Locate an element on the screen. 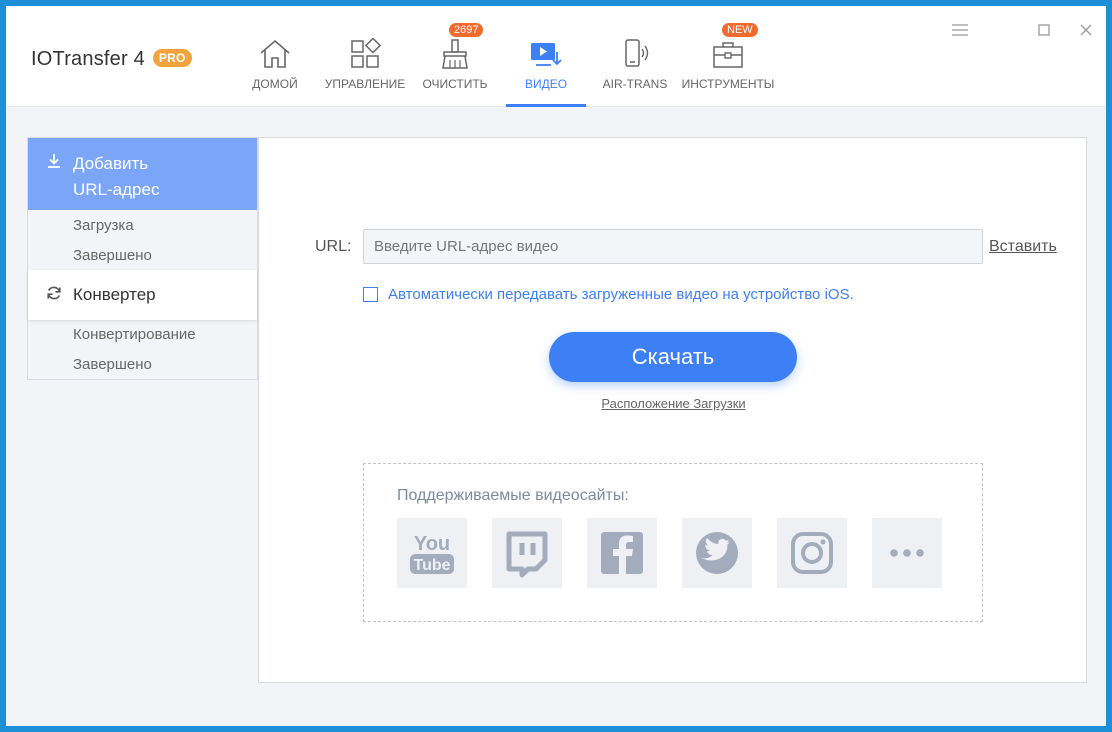 This screenshot has width=1112, height=732. clean-broom-icon is located at coordinates (455, 54).